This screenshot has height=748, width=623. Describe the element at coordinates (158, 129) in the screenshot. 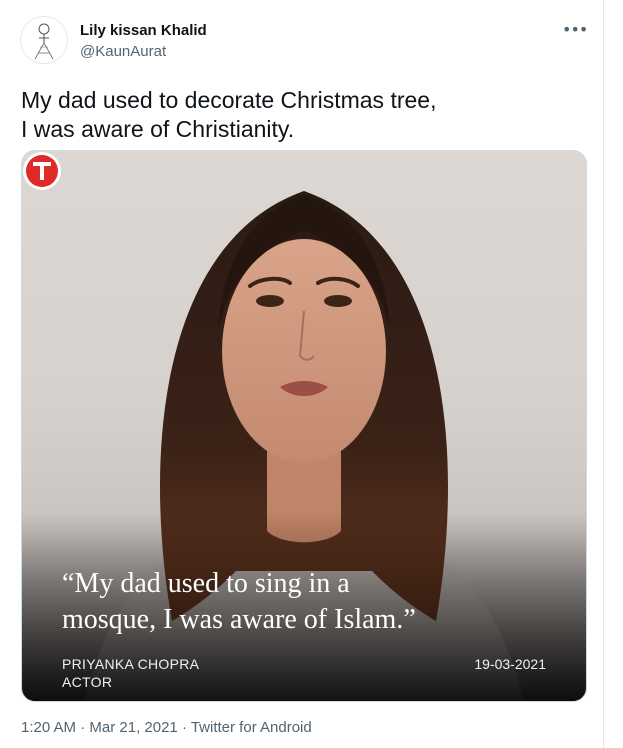

I see `tweet-text-line: I was aware of Christianity.` at that location.